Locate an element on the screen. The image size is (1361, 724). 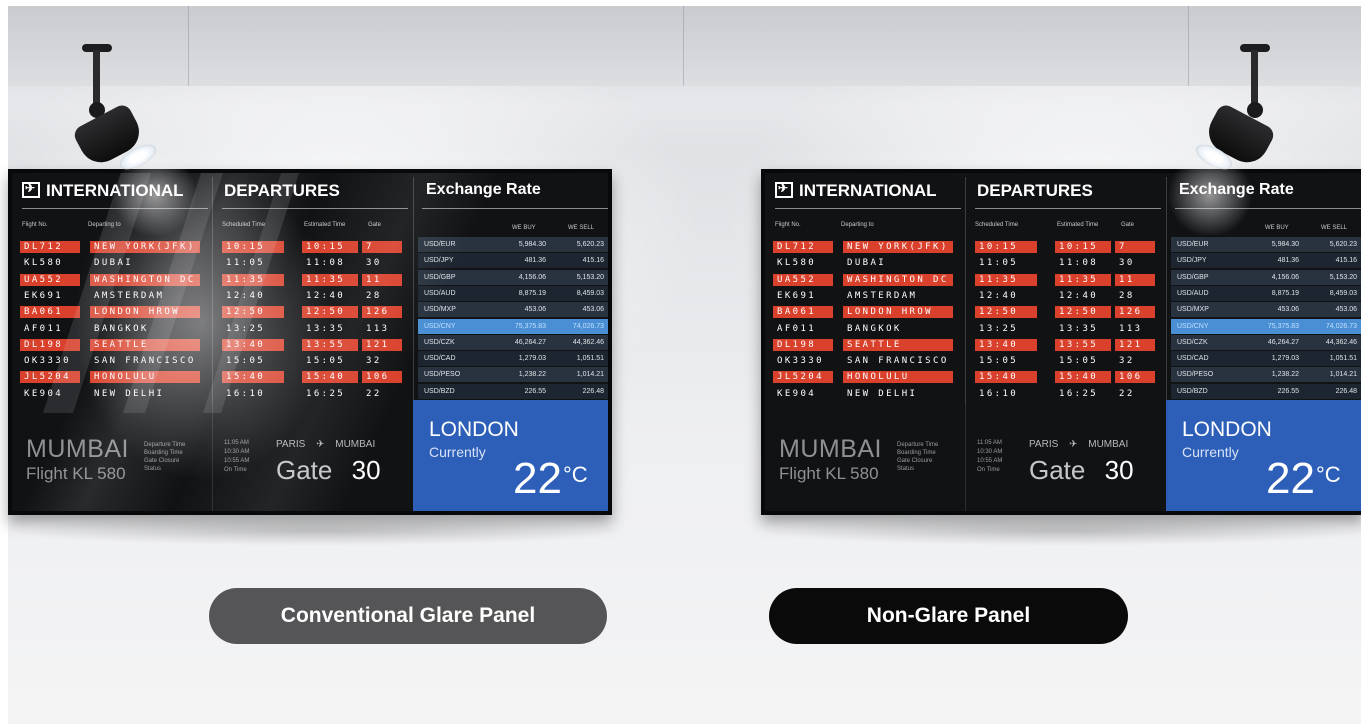
col-we-sell: WE SELL is located at coordinates (581, 228).